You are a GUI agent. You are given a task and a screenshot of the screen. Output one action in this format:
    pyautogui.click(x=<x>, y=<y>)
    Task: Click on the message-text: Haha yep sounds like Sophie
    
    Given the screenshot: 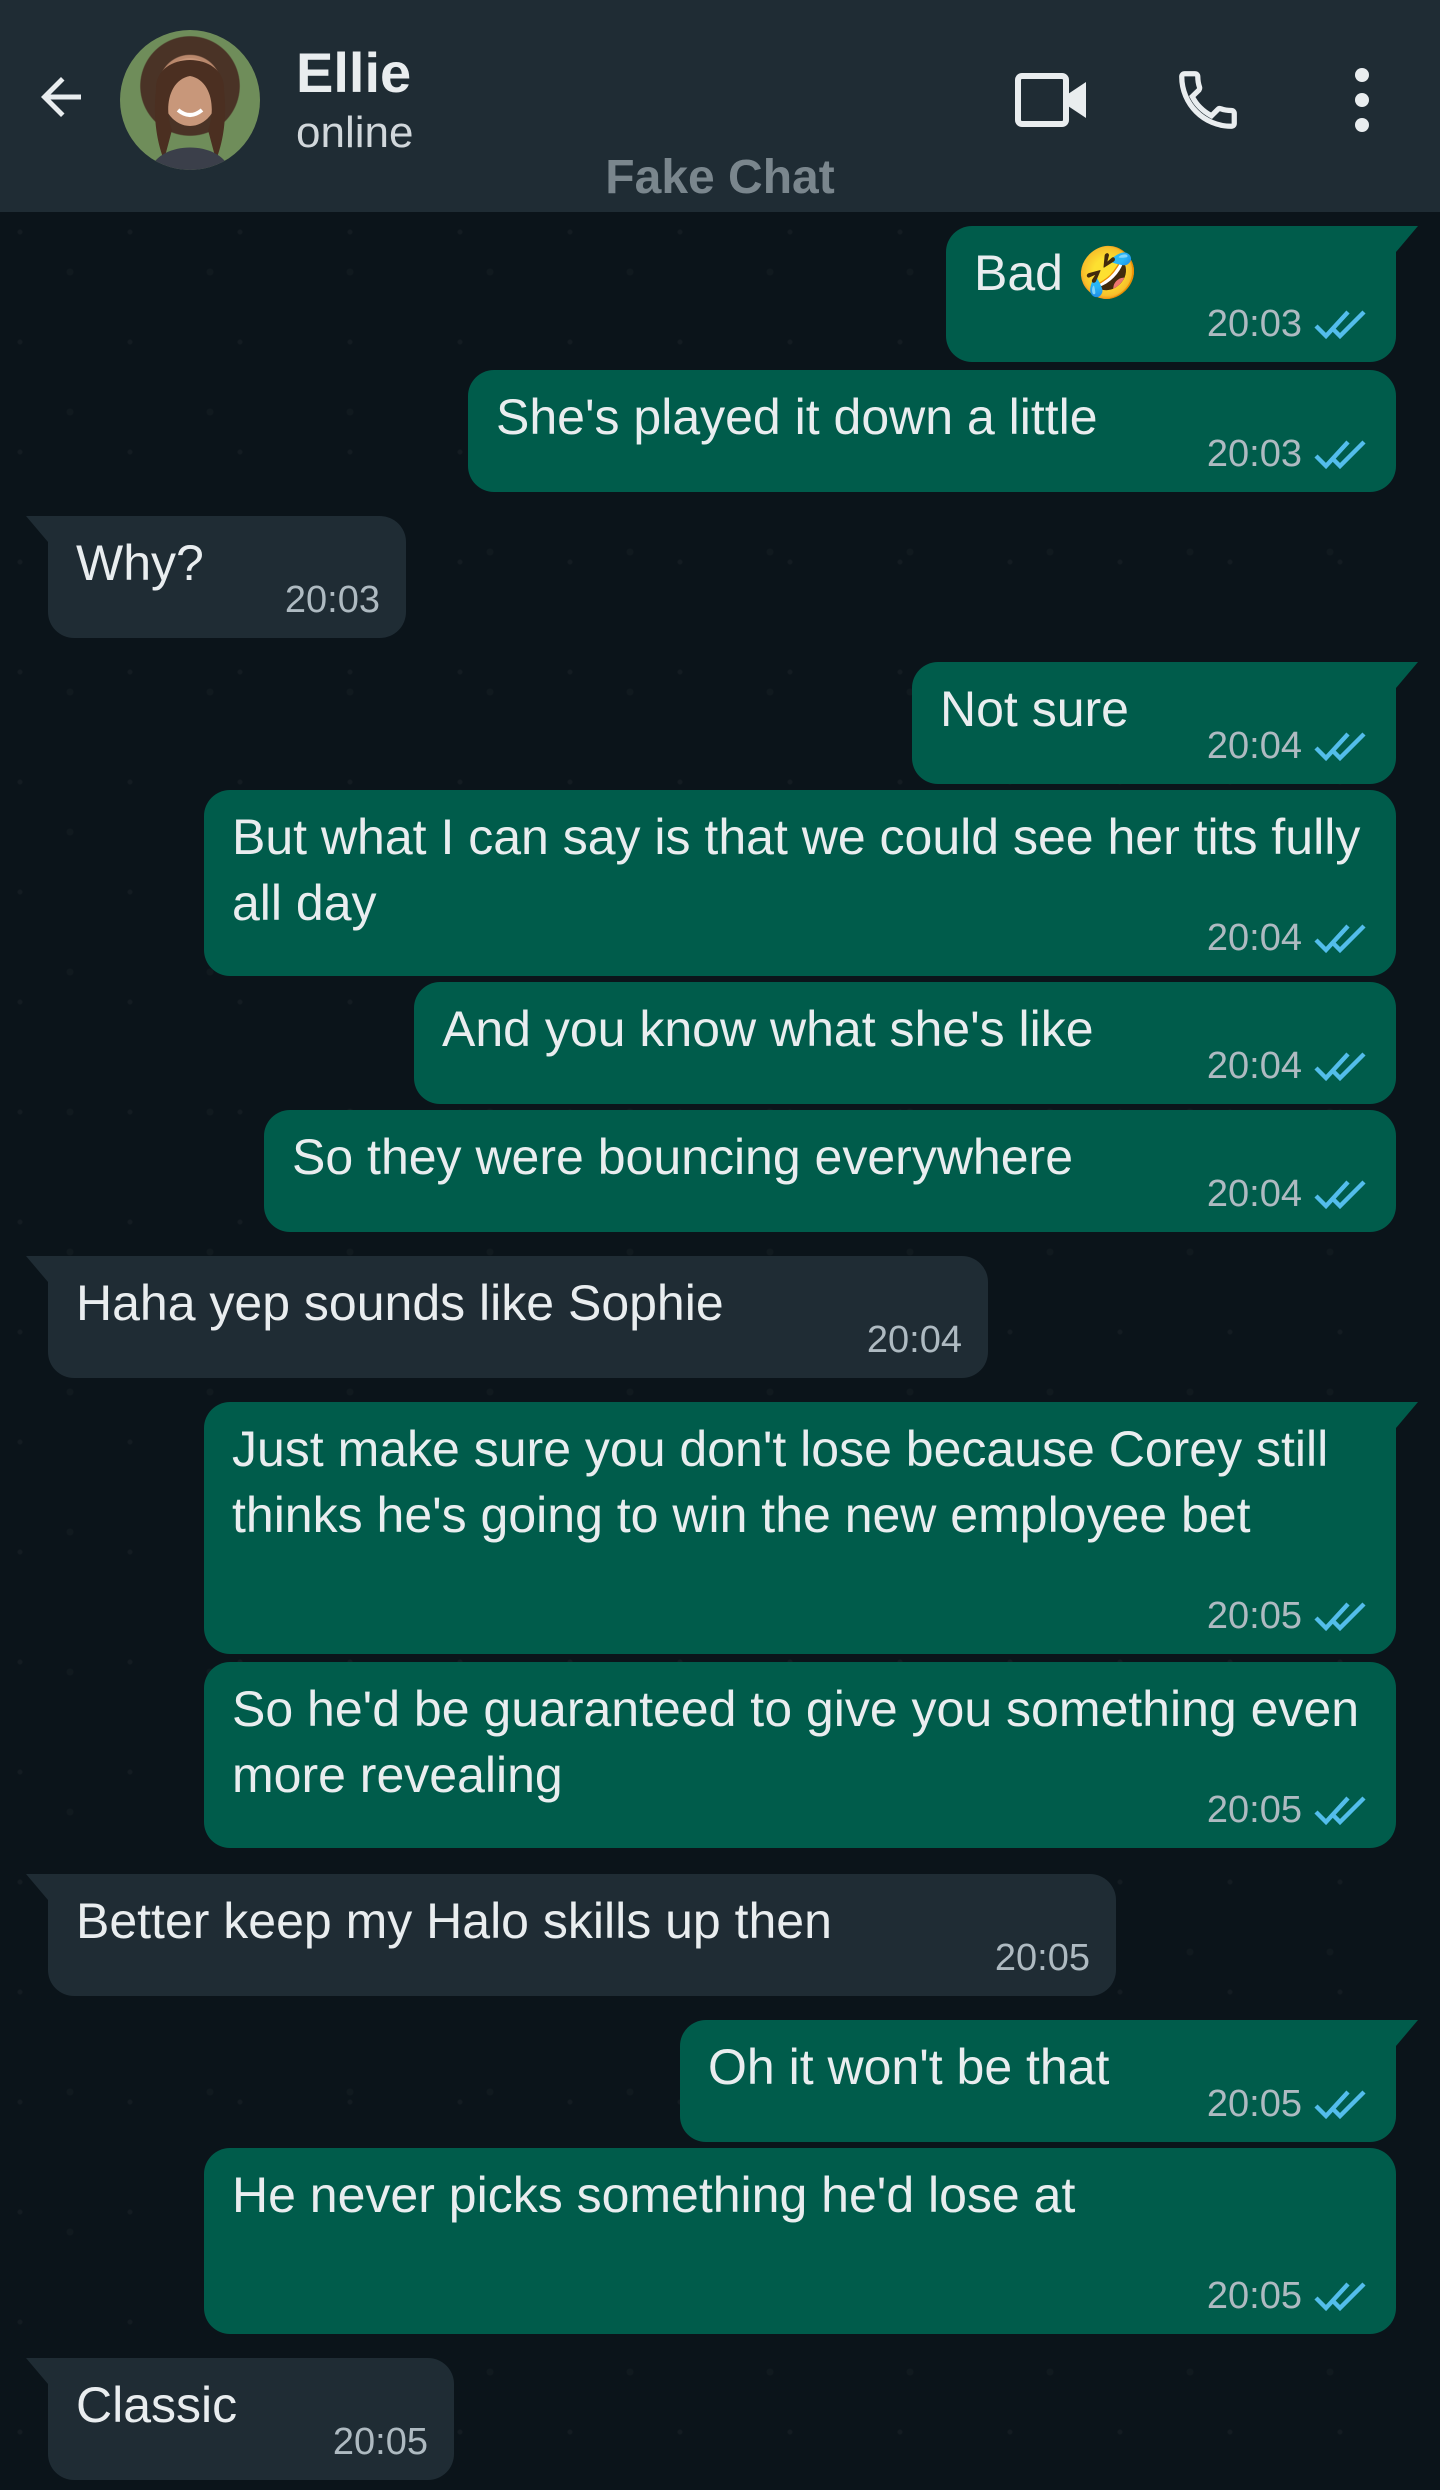 What is the action you would take?
    pyautogui.click(x=400, y=1303)
    